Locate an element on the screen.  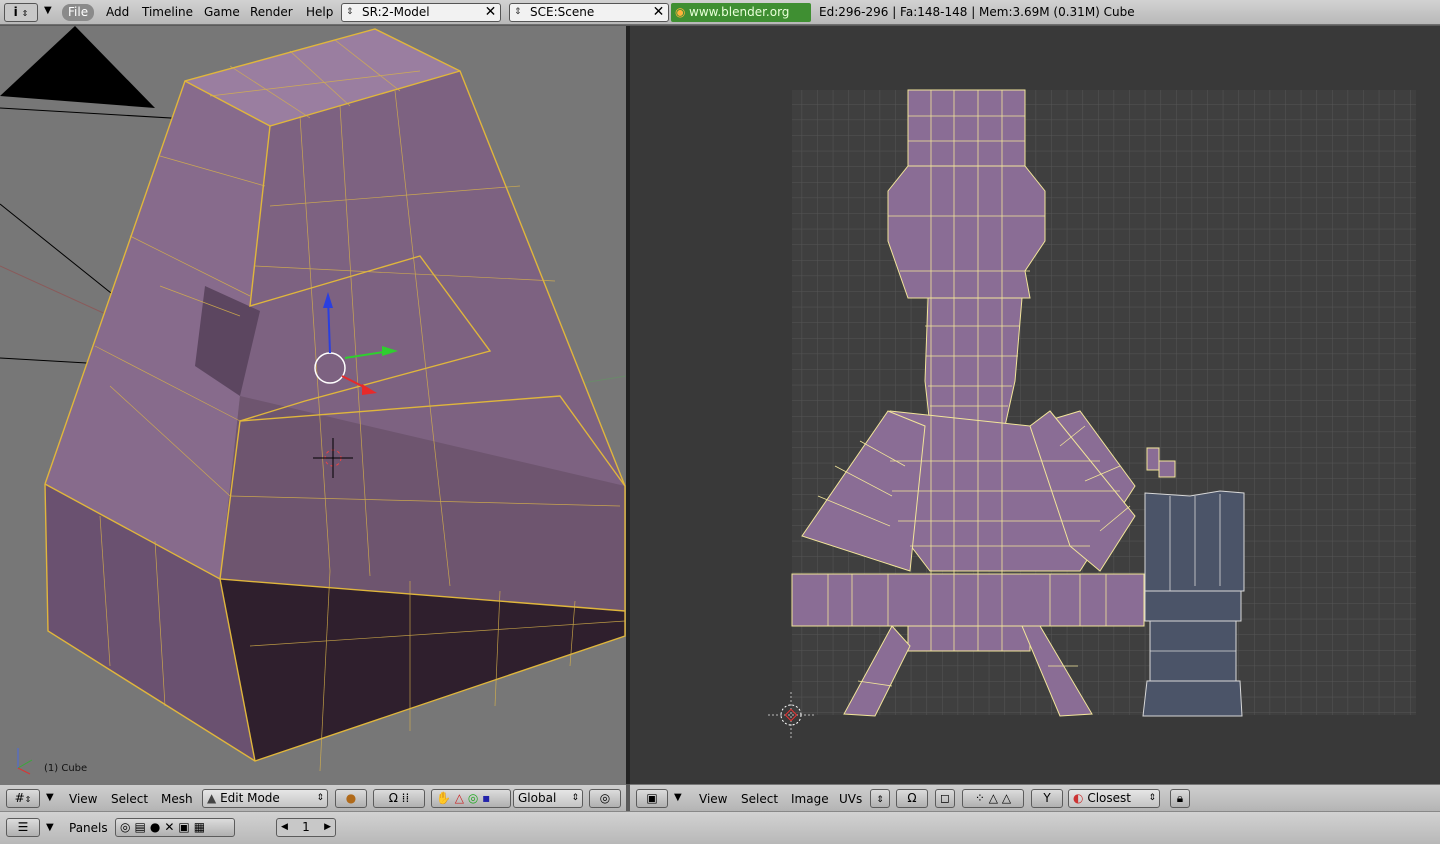
image-editor-icon: ▣ is located at coordinates (652, 798).